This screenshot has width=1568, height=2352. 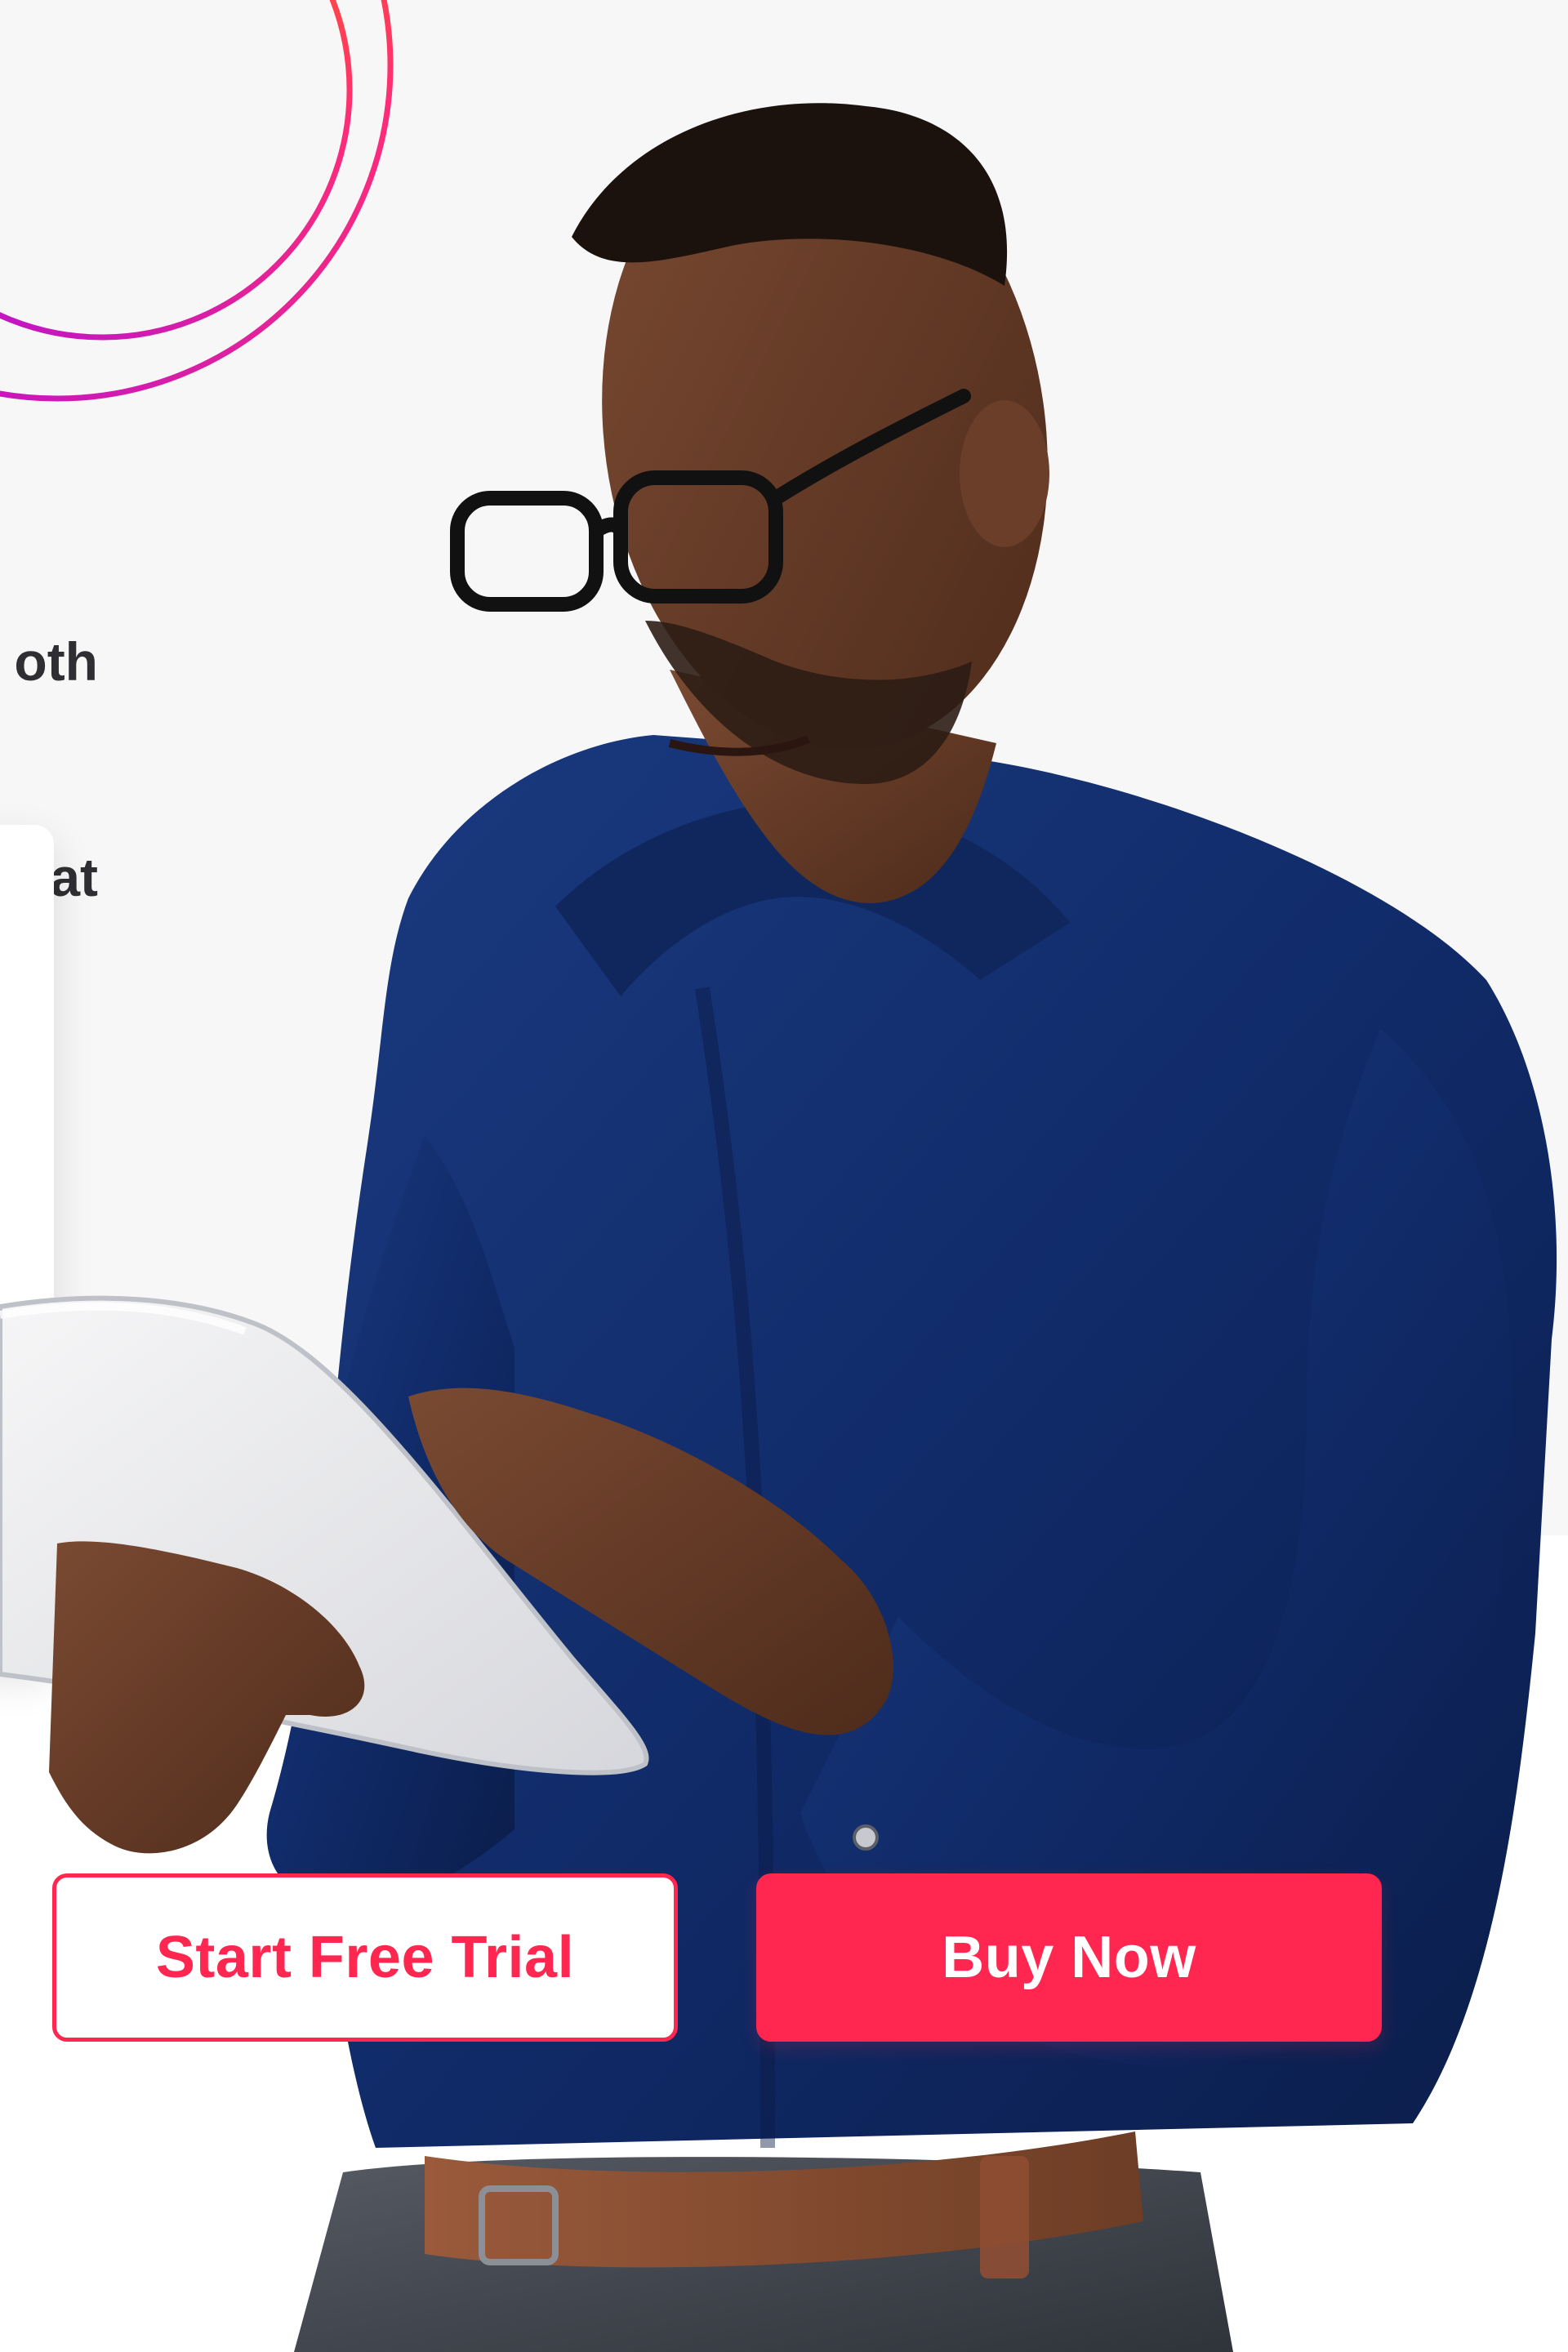 What do you see at coordinates (527, 551) in the screenshot?
I see `left-lens` at bounding box center [527, 551].